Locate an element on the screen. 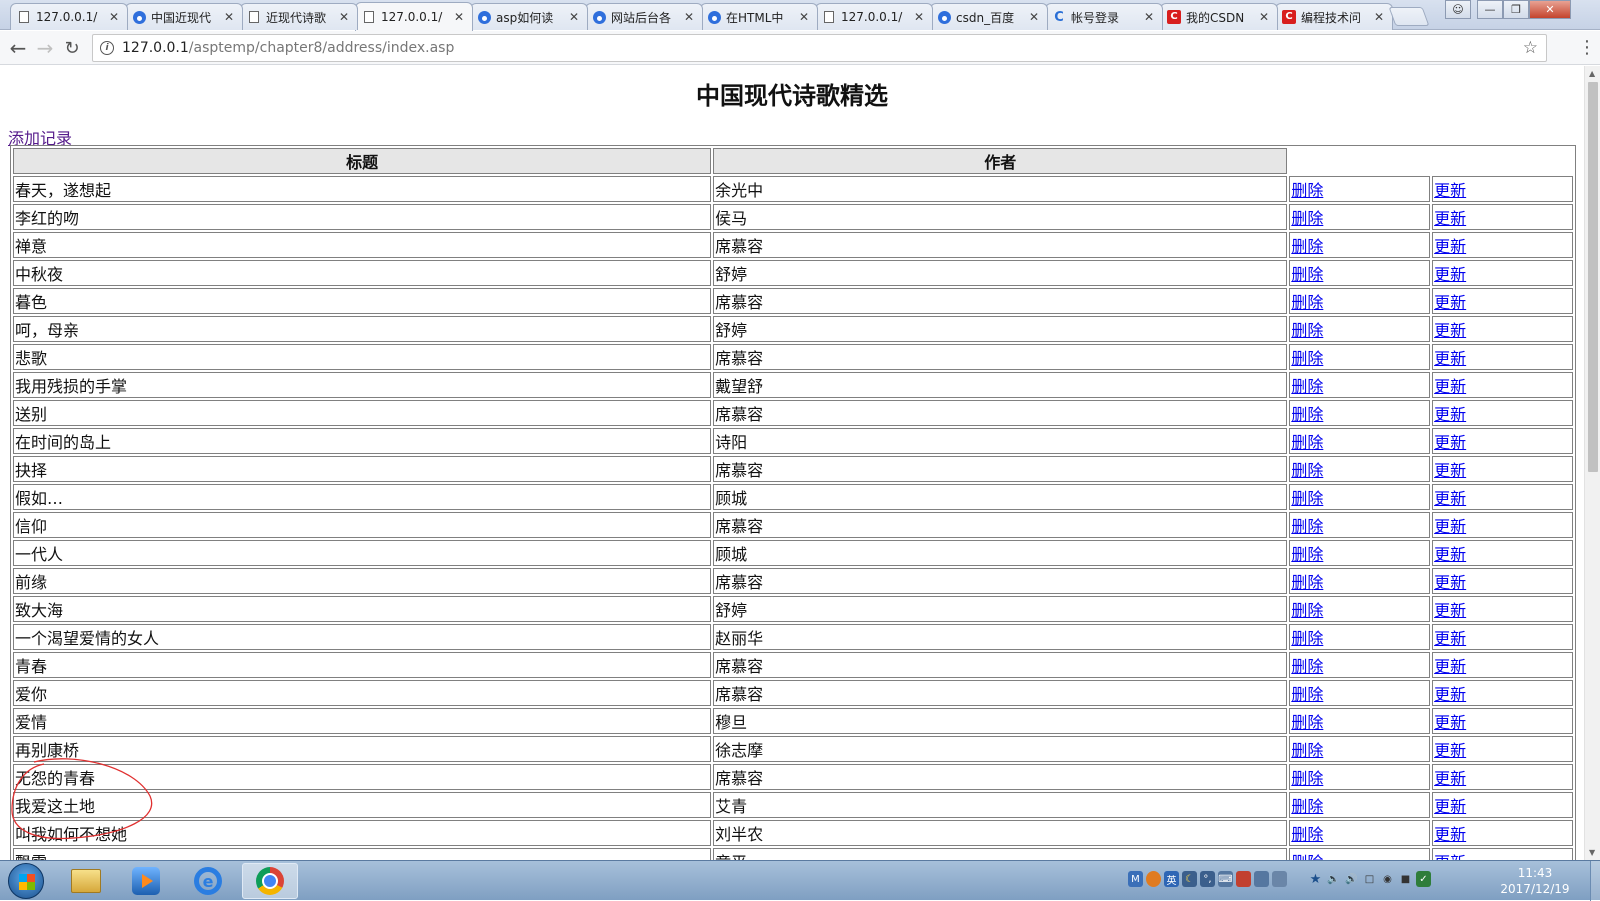  minimize-button: — is located at coordinates (1490, 9).